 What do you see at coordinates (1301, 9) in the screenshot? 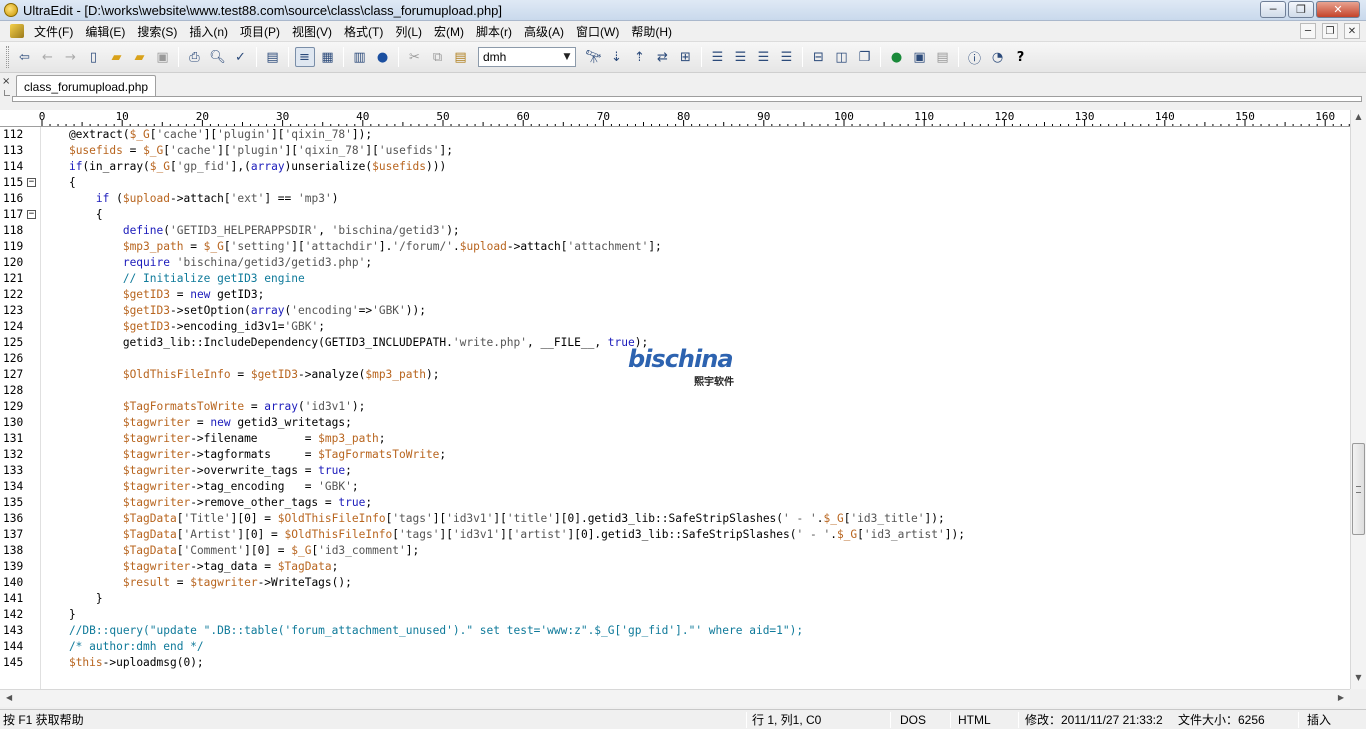
I see `maximize-button: ❐` at bounding box center [1301, 9].